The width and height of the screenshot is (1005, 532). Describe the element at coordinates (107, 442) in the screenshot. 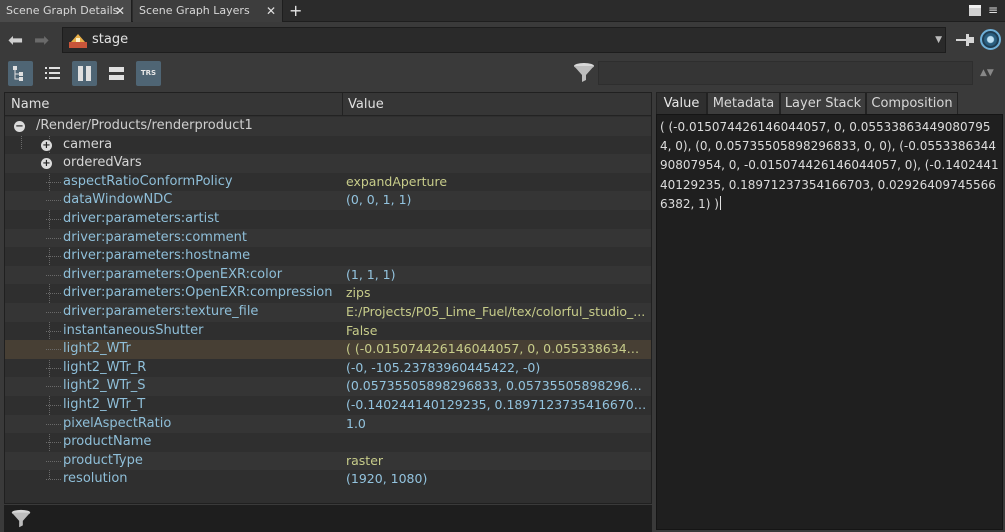

I see `tree-row-name: productName` at that location.